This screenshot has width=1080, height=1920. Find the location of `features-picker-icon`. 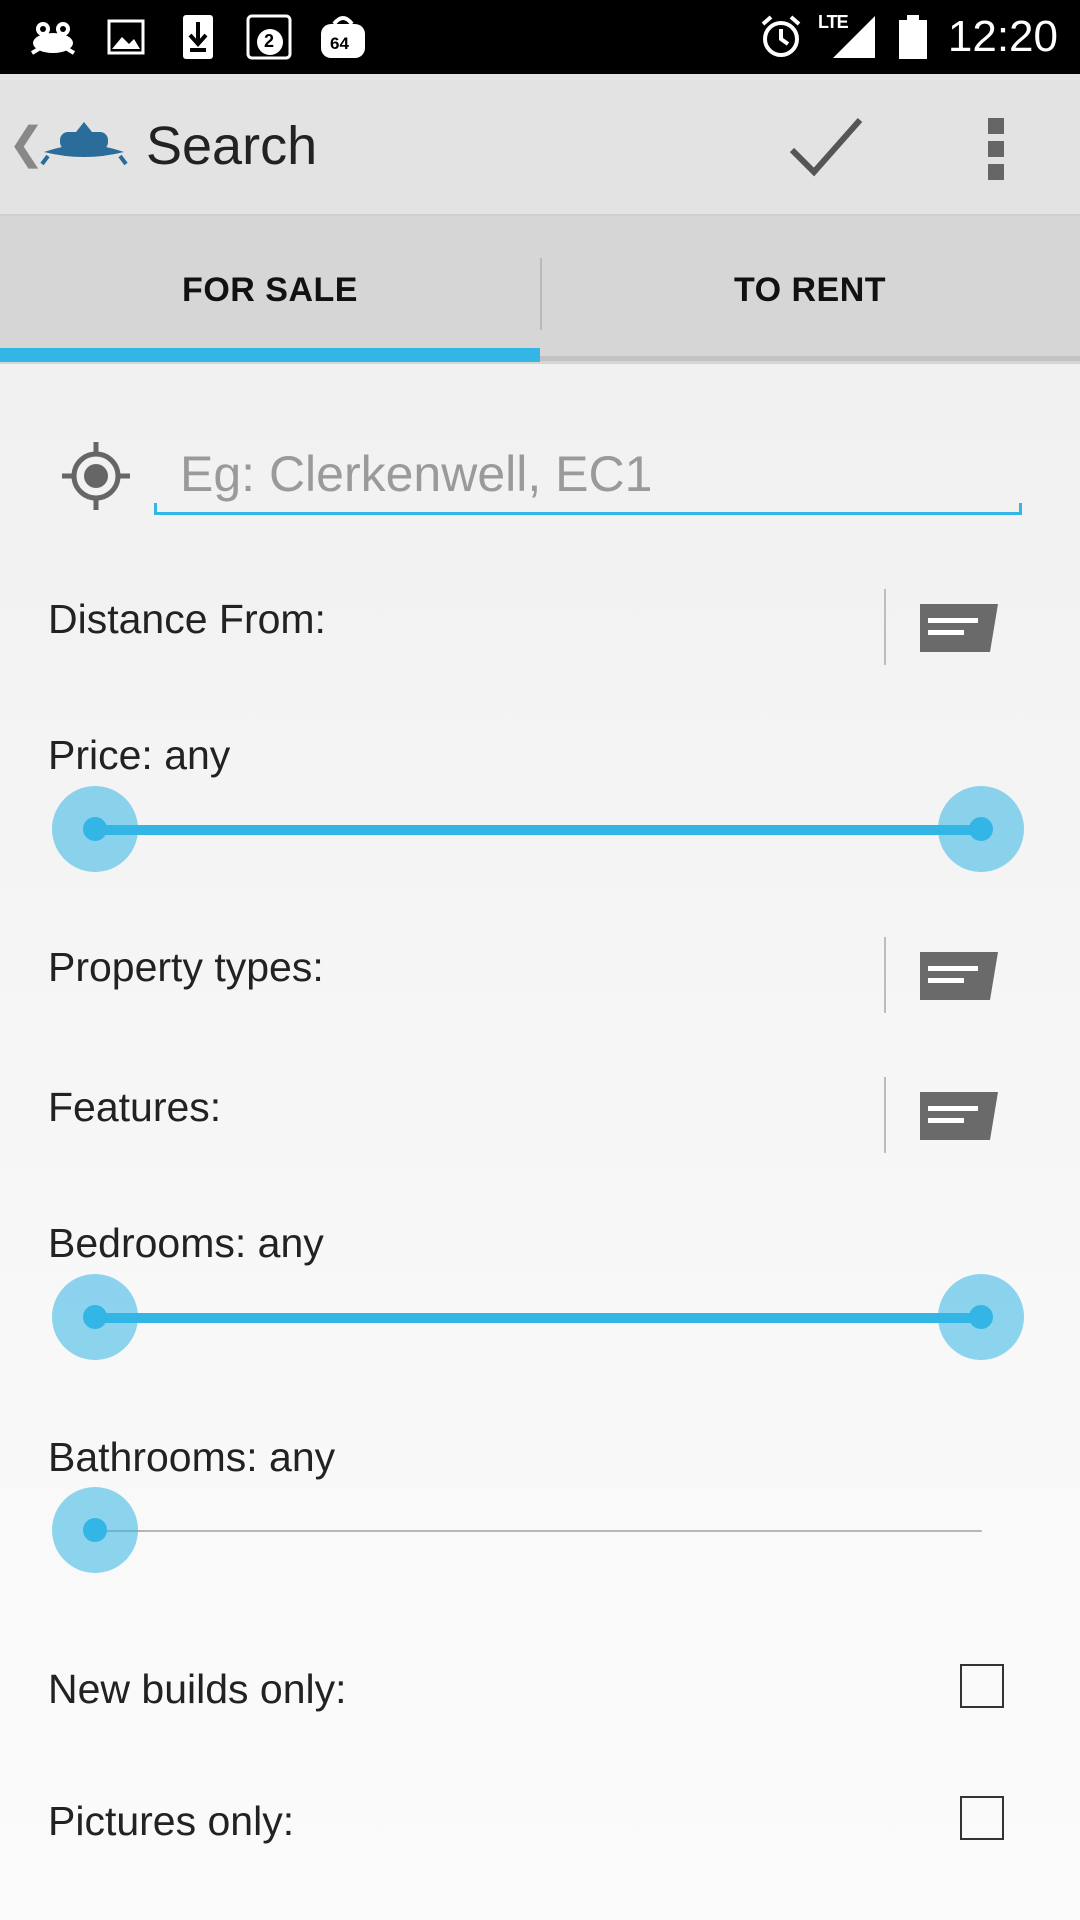

features-picker-icon is located at coordinates (959, 1117).